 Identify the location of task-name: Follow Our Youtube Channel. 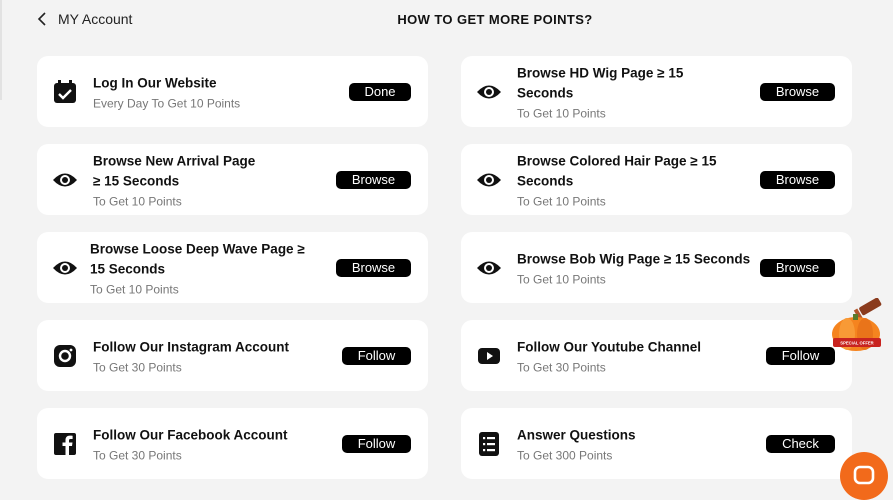
(609, 346).